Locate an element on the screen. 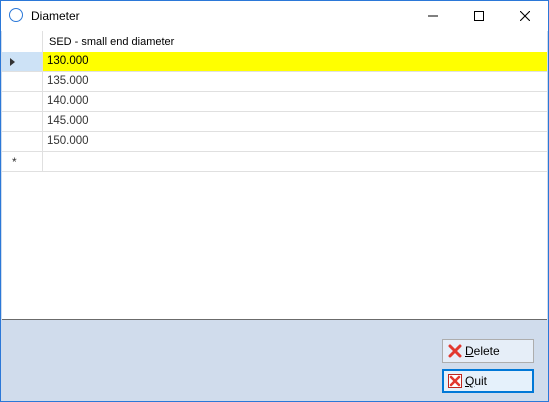  new-row: * is located at coordinates (274, 162).